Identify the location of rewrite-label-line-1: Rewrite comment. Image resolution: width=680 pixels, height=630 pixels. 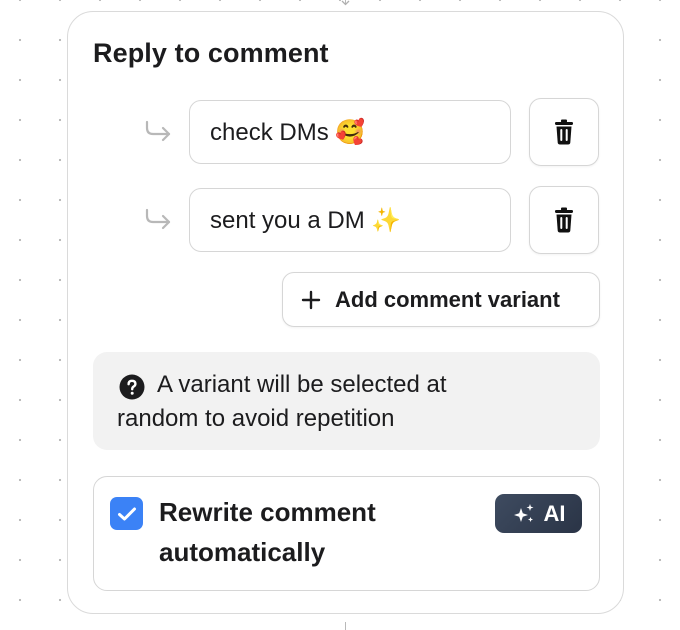
(267, 512).